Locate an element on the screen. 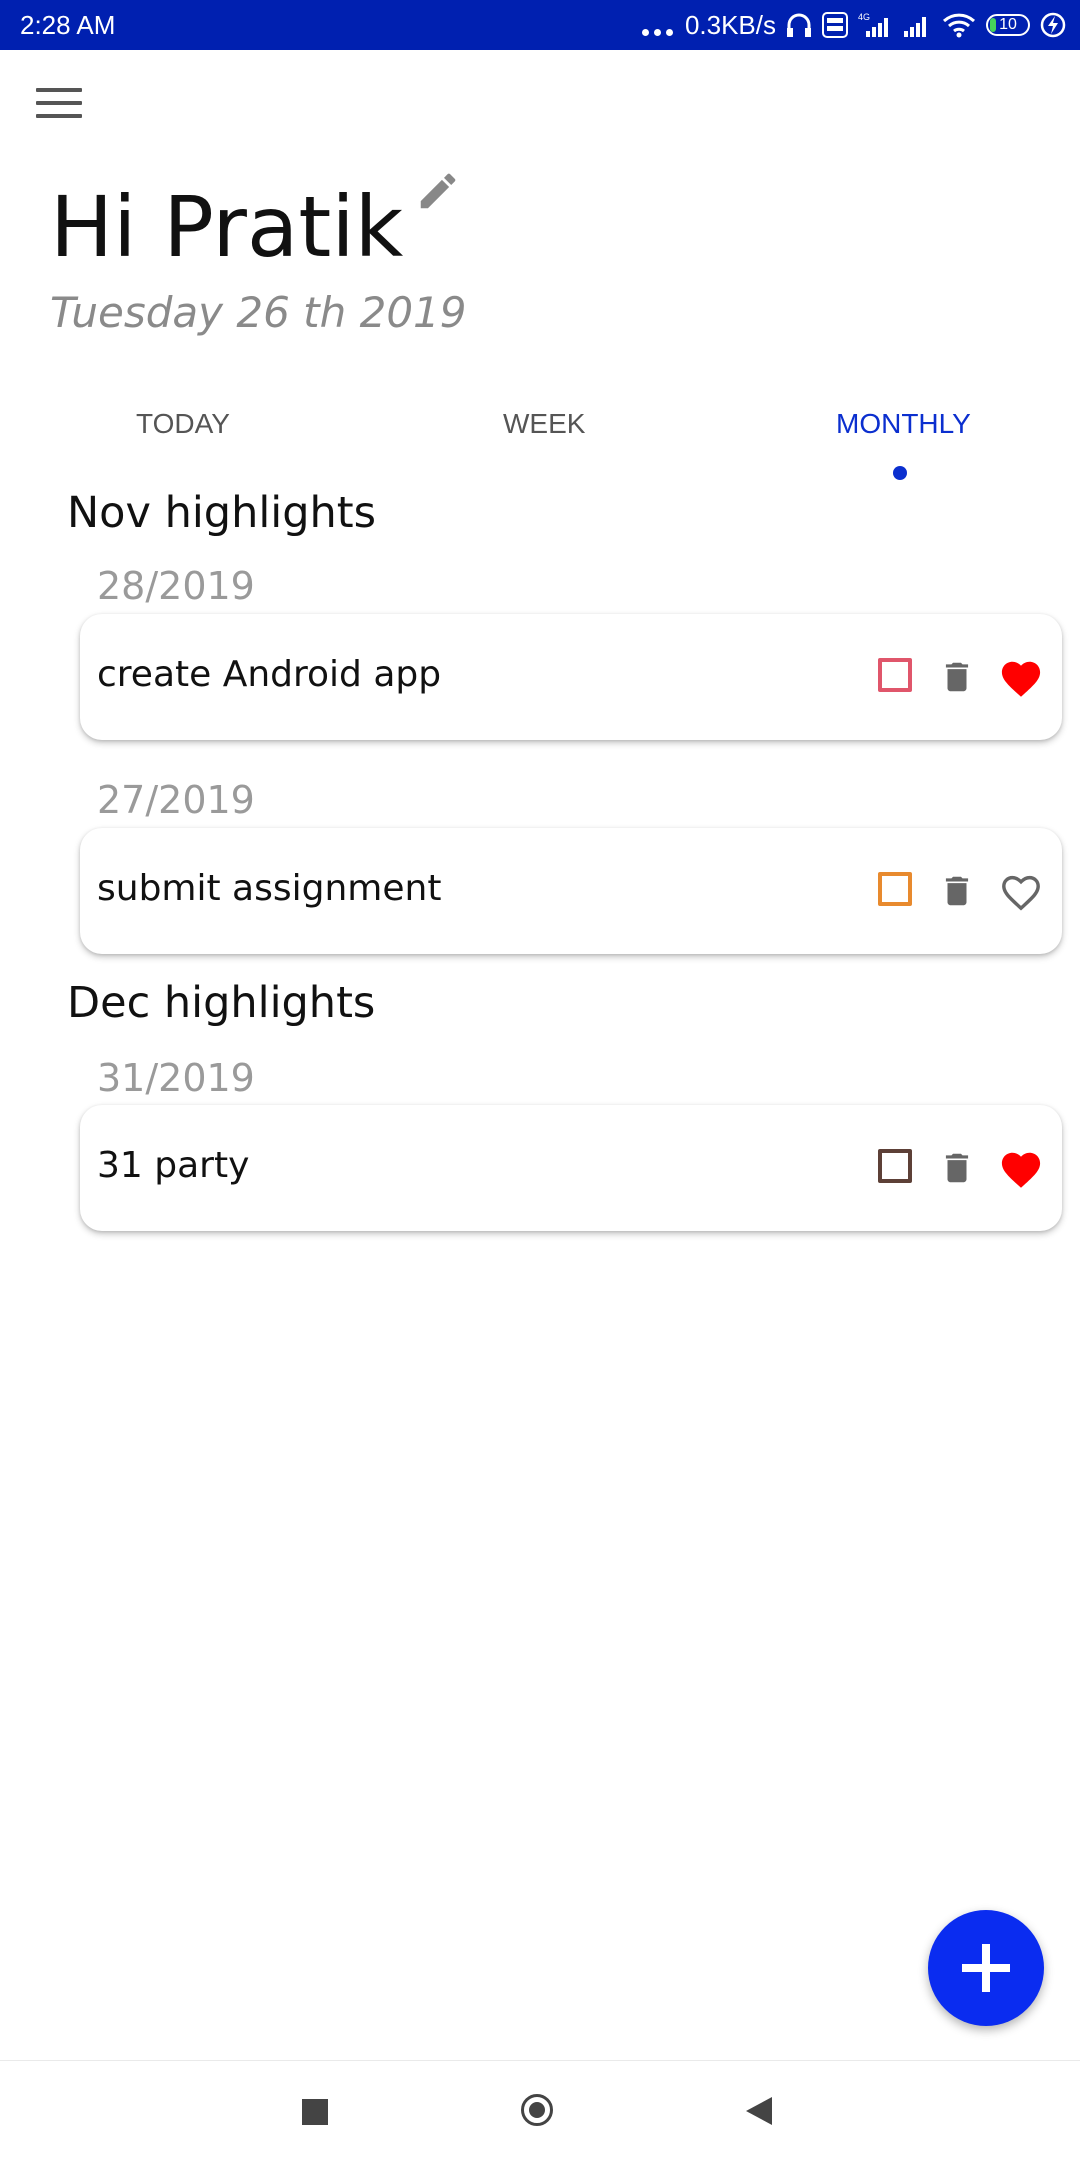 The image size is (1080, 2161). section-title-dec: Dec highlights is located at coordinates (221, 1003).